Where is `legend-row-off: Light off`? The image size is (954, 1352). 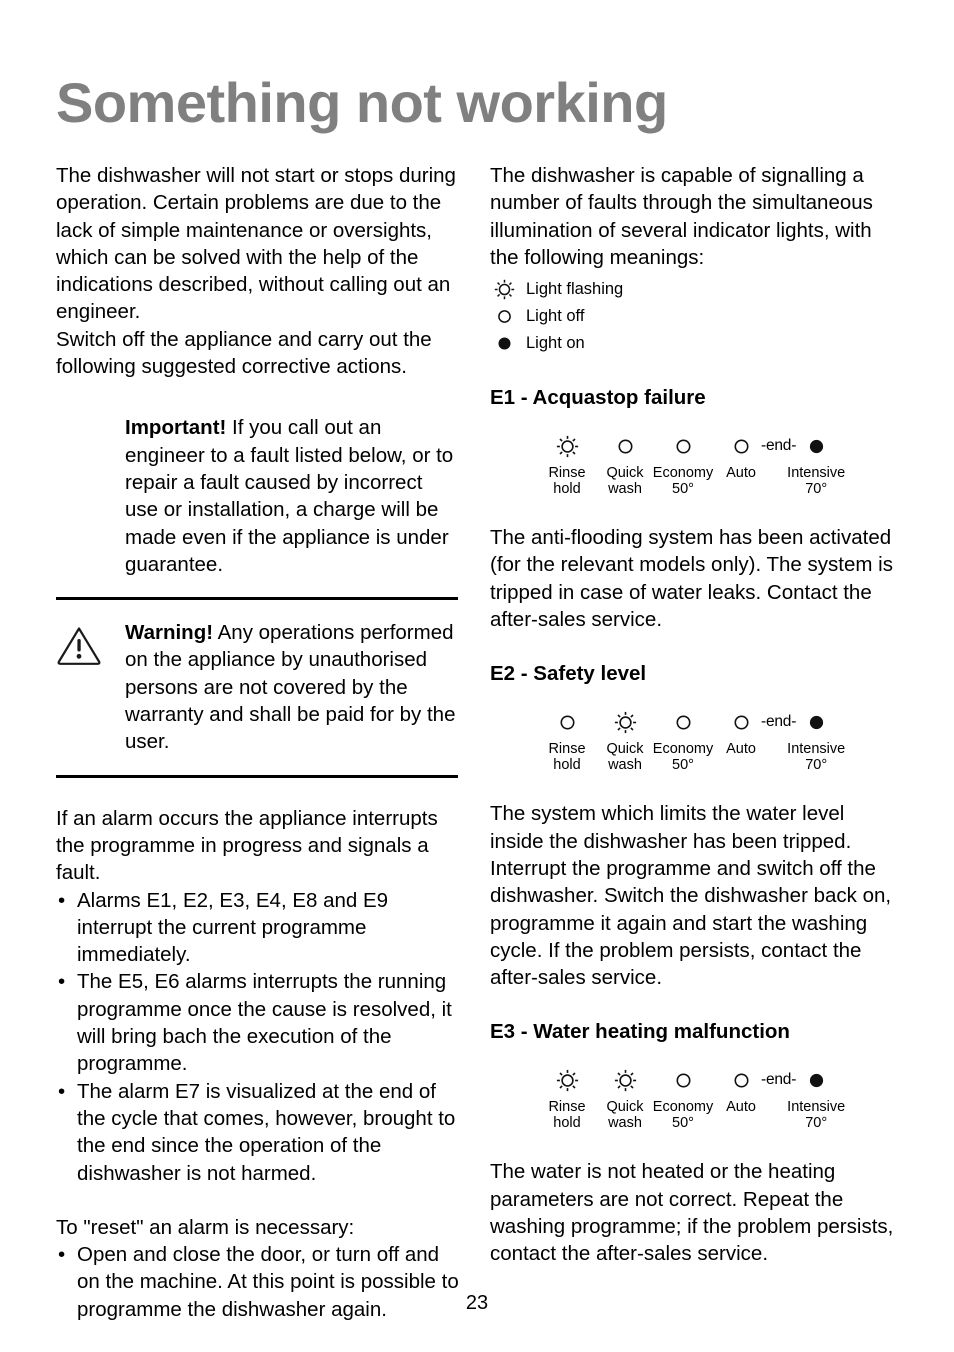 legend-row-off: Light off is located at coordinates (695, 316).